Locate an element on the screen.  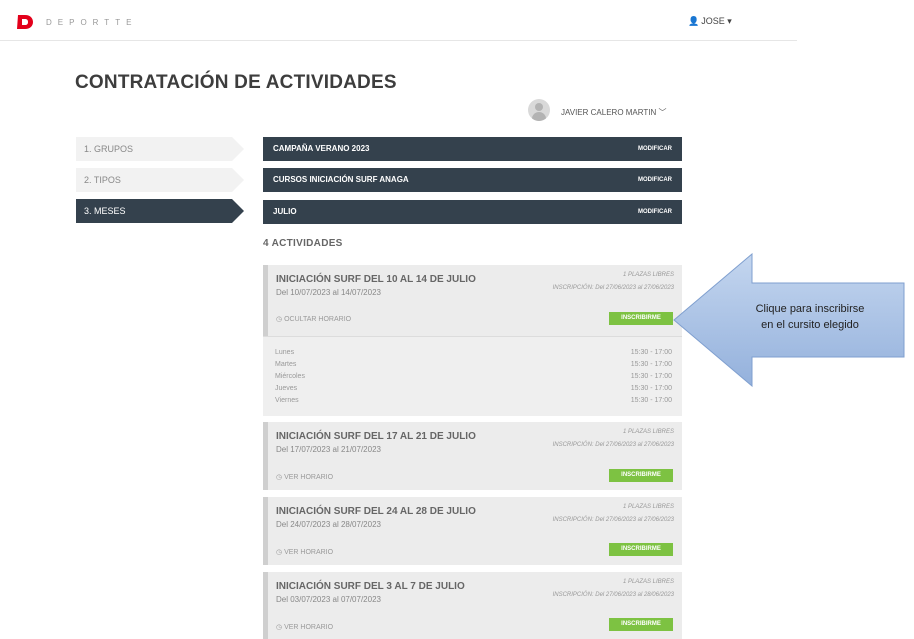
chevron-down-icon: ▾ is located at coordinates (729, 21).